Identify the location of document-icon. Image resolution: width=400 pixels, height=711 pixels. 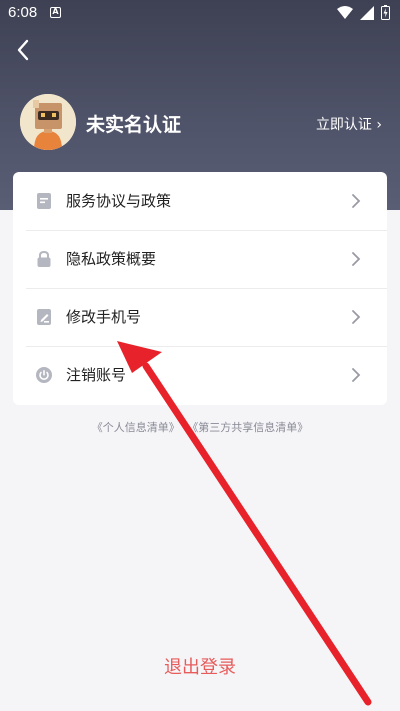
(44, 201).